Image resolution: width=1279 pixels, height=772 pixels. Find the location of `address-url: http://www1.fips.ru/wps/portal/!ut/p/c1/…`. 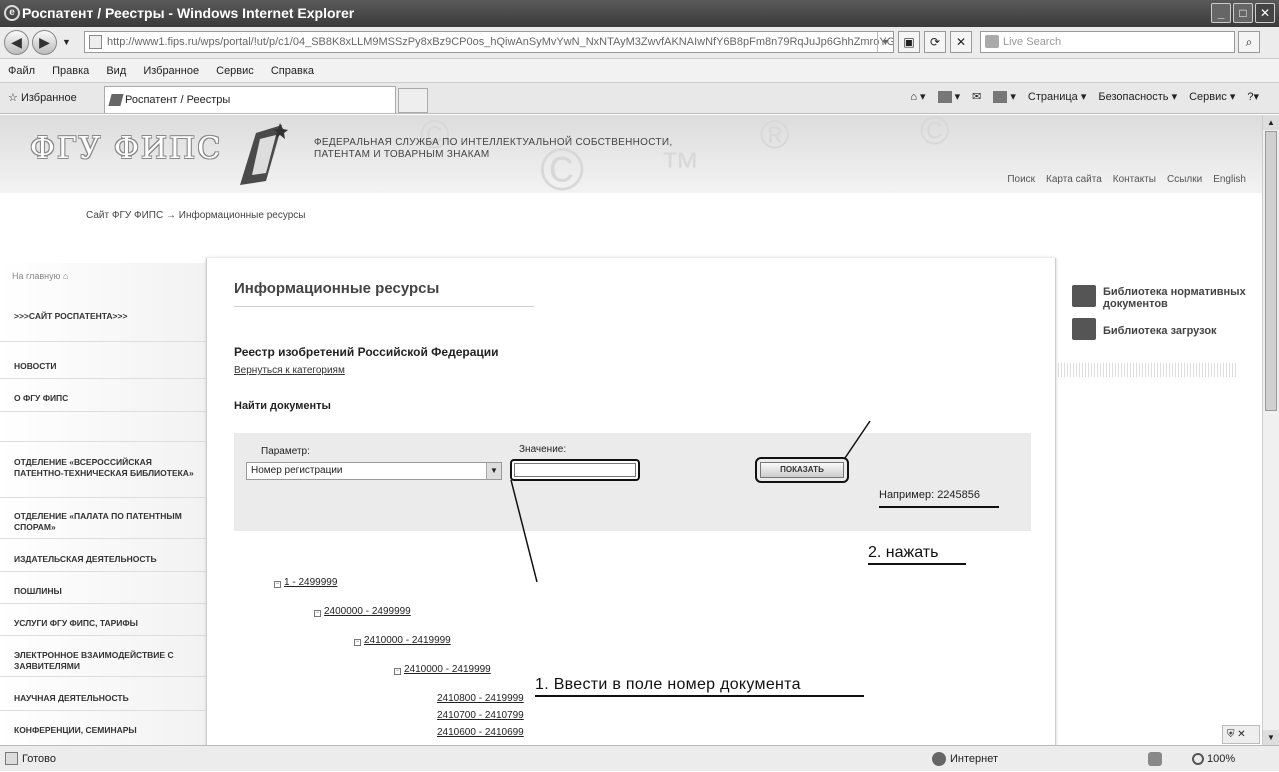

address-url: http://www1.fips.ru/wps/portal/!ut/p/c1/… is located at coordinates (500, 42).